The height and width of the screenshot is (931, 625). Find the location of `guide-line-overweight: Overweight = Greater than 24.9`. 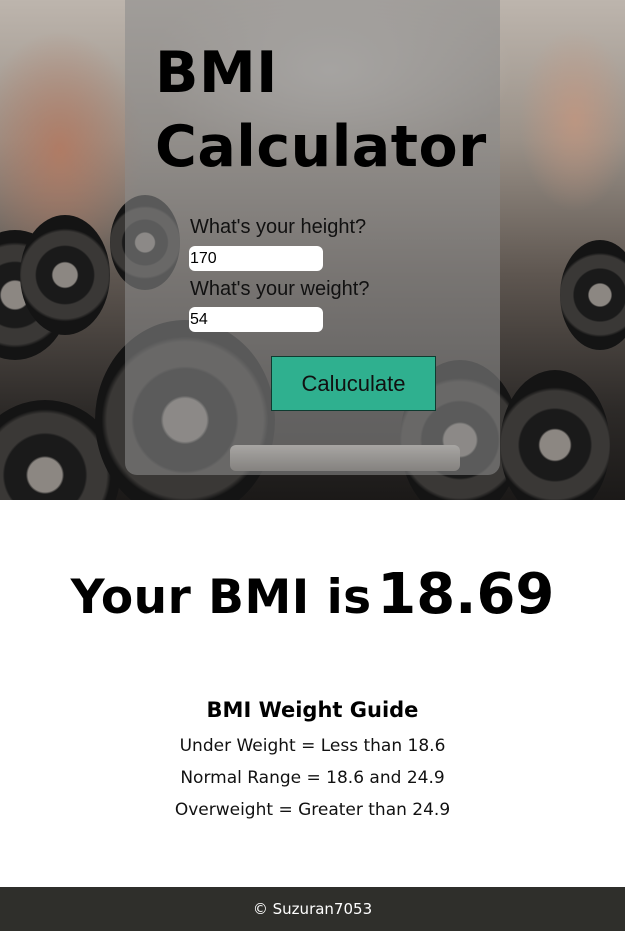

guide-line-overweight: Overweight = Greater than 24.9 is located at coordinates (312, 810).